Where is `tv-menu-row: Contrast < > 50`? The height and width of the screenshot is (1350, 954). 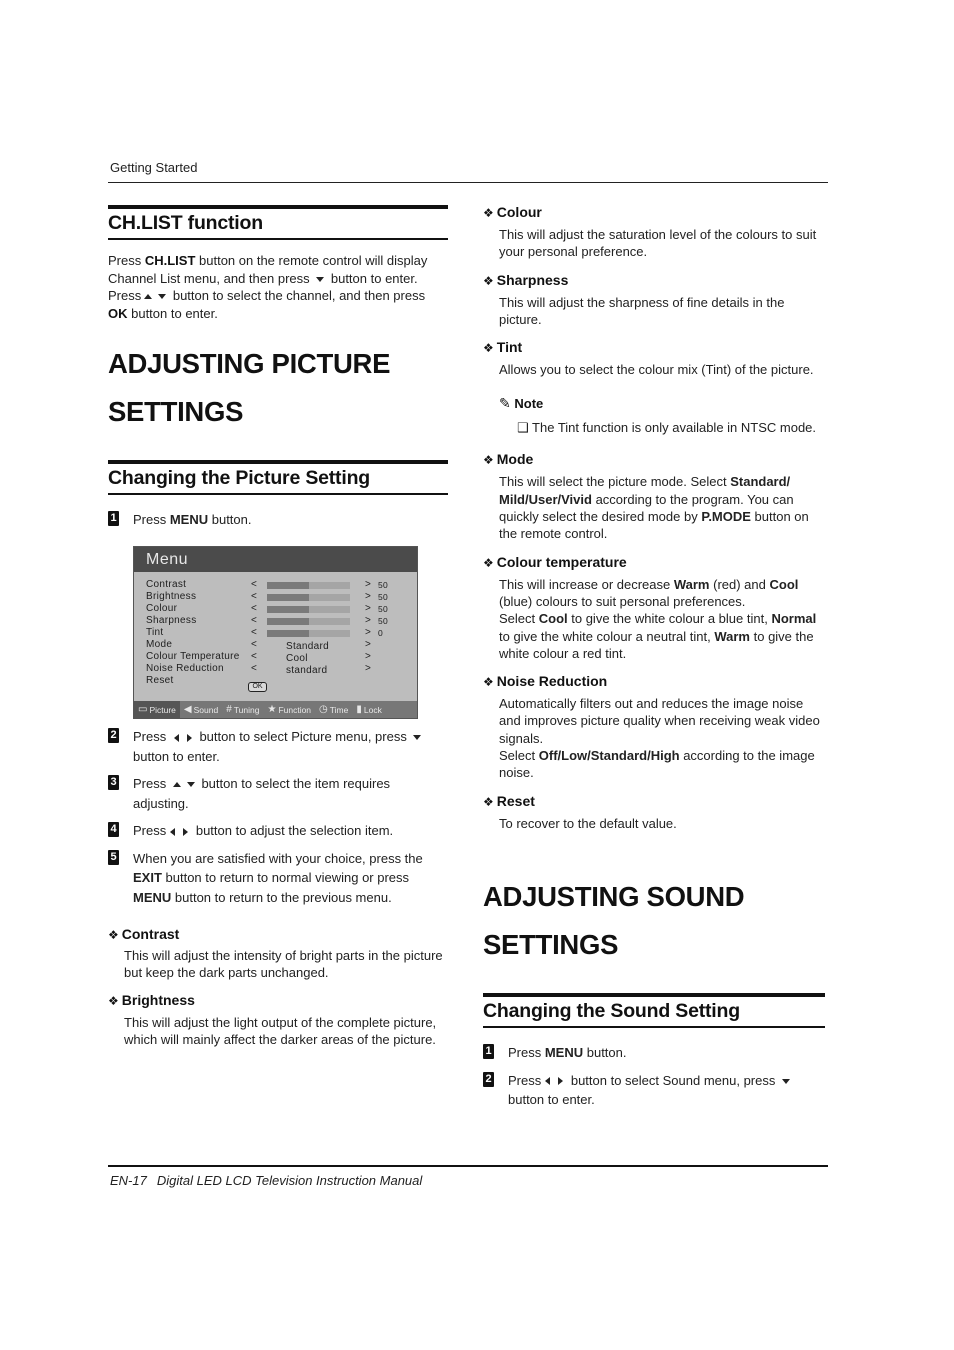
tv-menu-row: Contrast < > 50 is located at coordinates (278, 585).